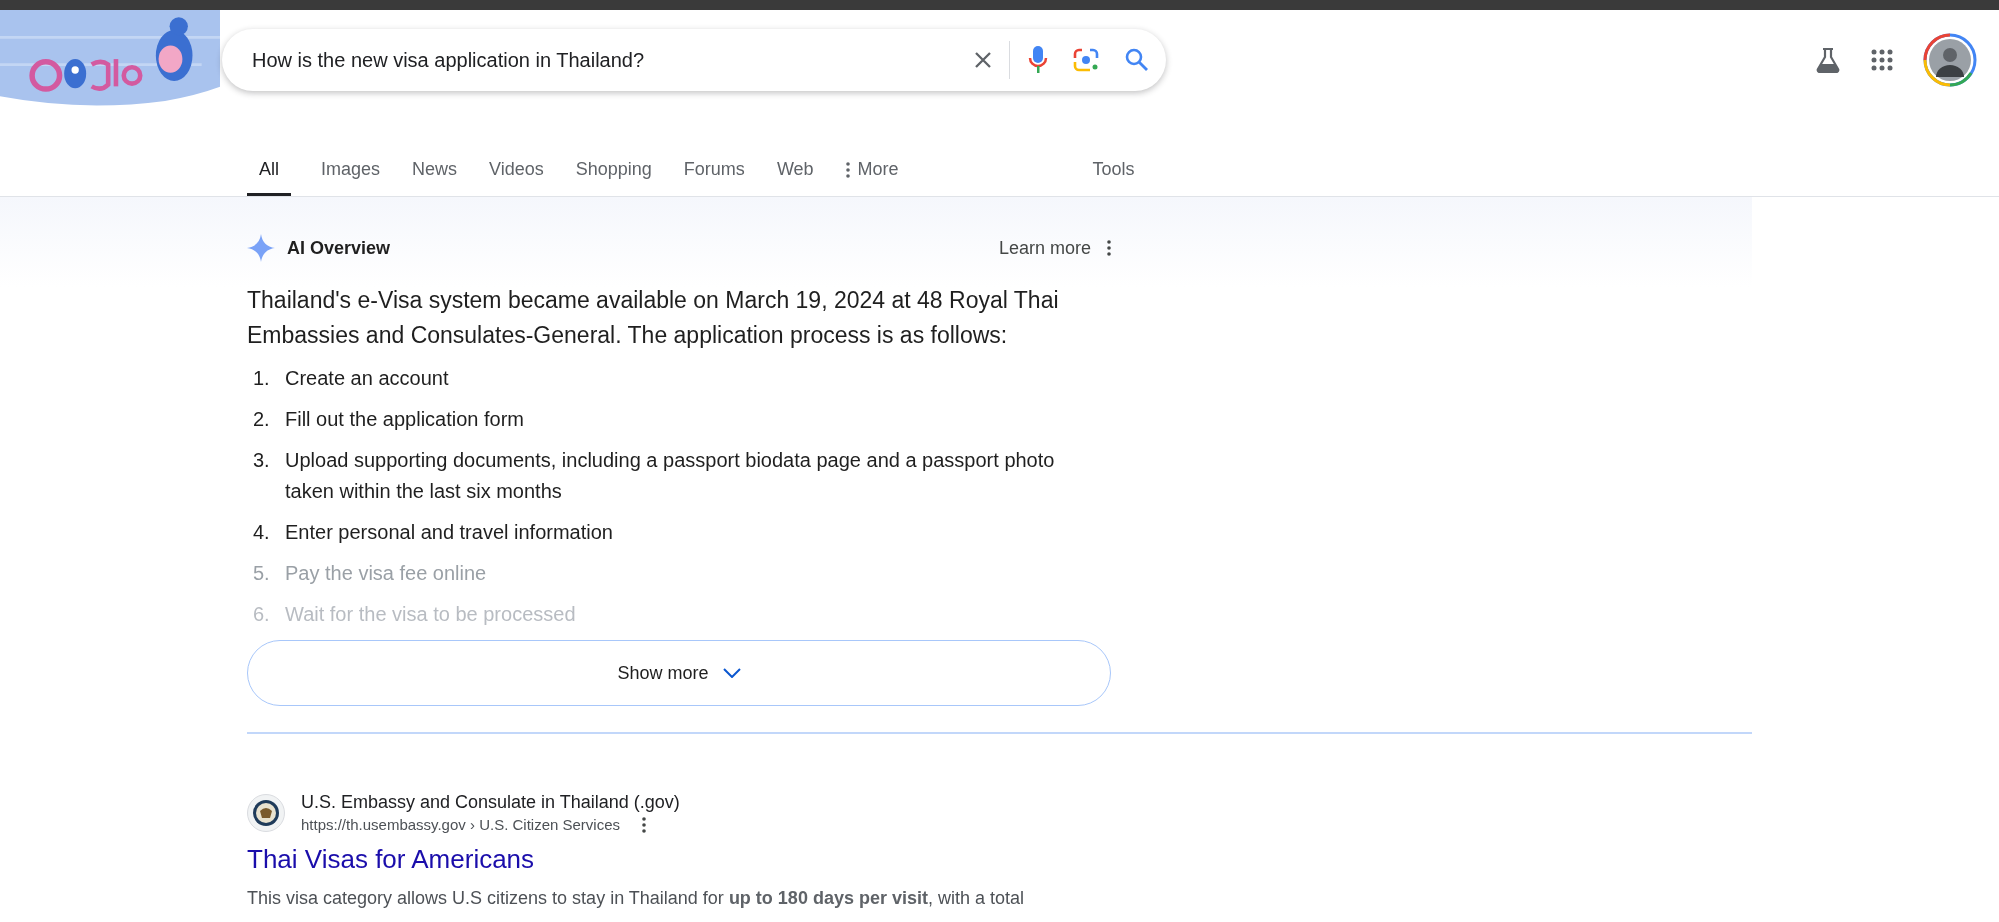 The height and width of the screenshot is (922, 1999). I want to click on learn-more-link: Learn more, so click(1044, 248).